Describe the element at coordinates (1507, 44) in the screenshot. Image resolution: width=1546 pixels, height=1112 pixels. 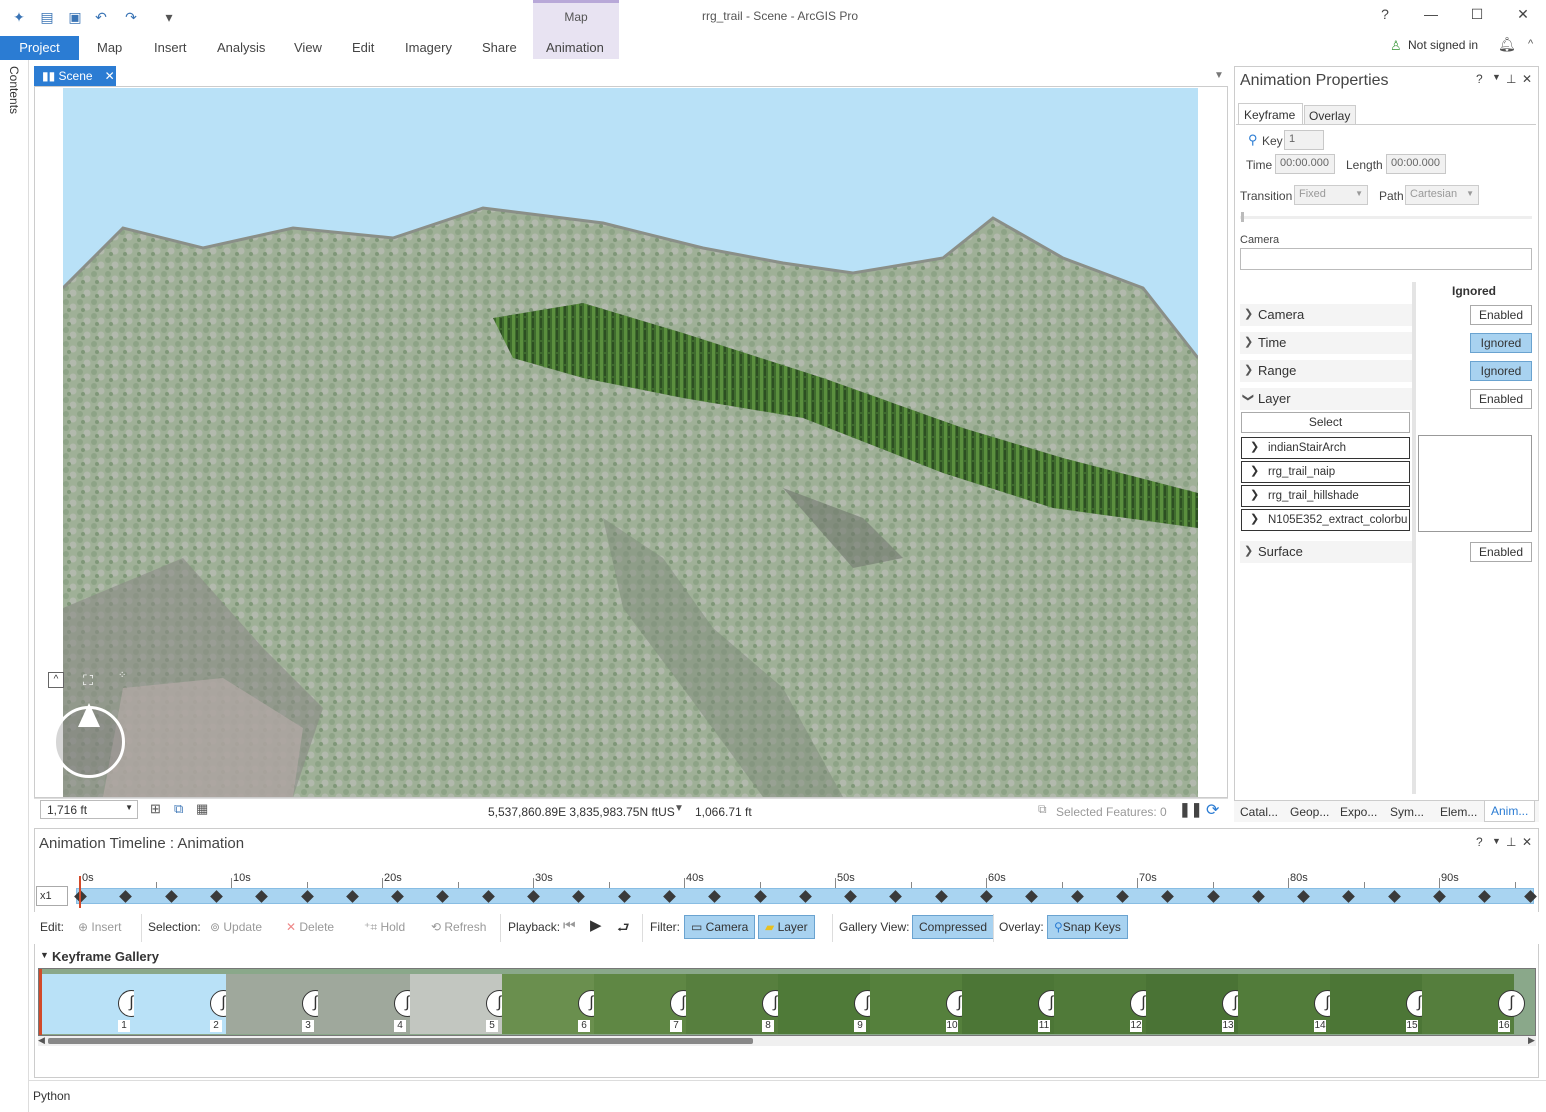
I see `notification-bell-icon: 🔔︎` at that location.